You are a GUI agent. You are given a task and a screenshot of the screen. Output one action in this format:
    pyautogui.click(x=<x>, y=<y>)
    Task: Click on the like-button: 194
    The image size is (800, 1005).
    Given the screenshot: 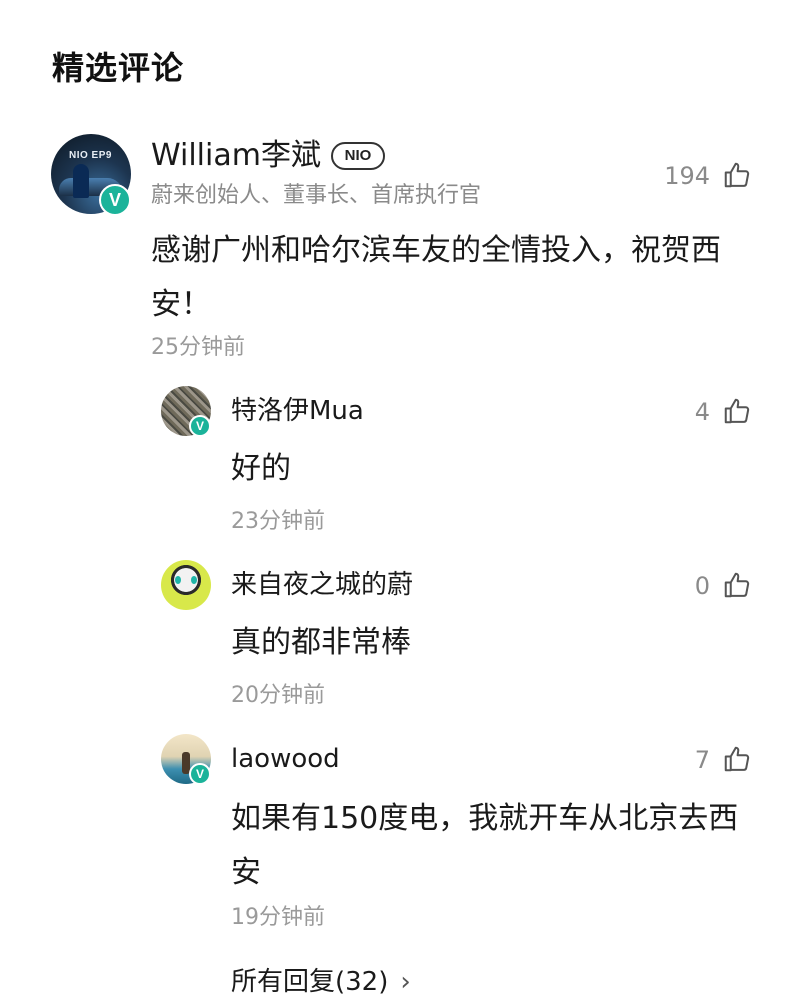 What is the action you would take?
    pyautogui.click(x=700, y=176)
    